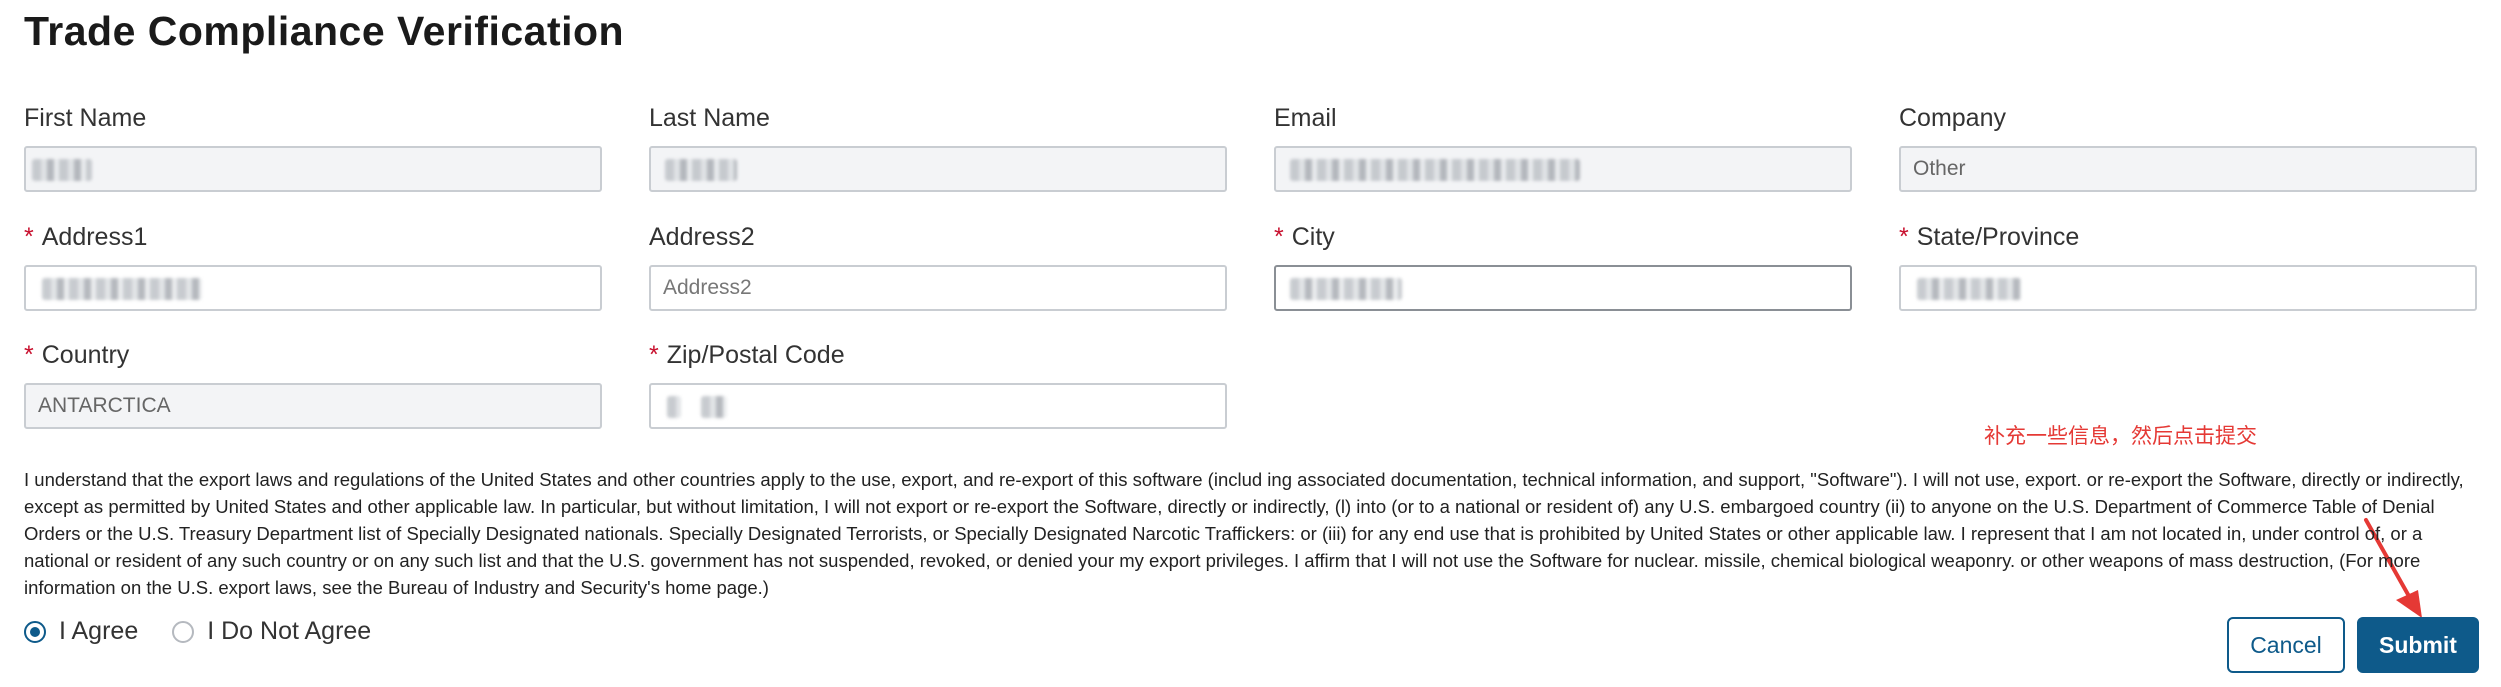 This screenshot has width=2501, height=687. I want to click on company-label: Company, so click(1952, 118).